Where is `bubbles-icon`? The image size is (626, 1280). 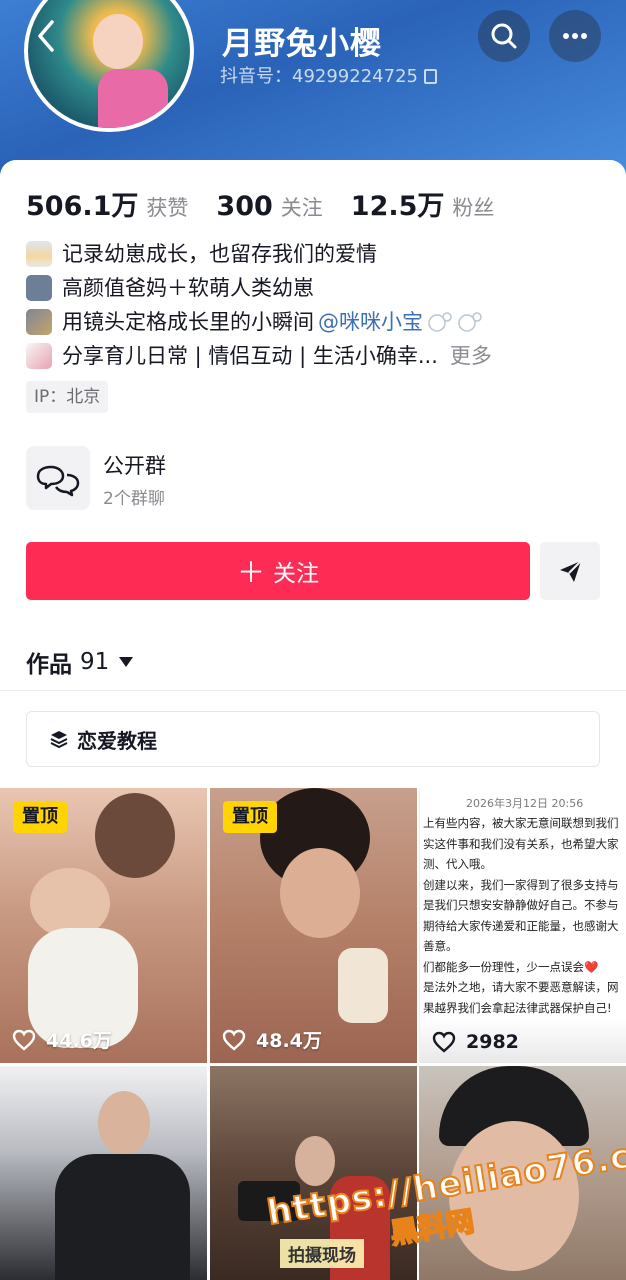 bubbles-icon is located at coordinates (455, 322).